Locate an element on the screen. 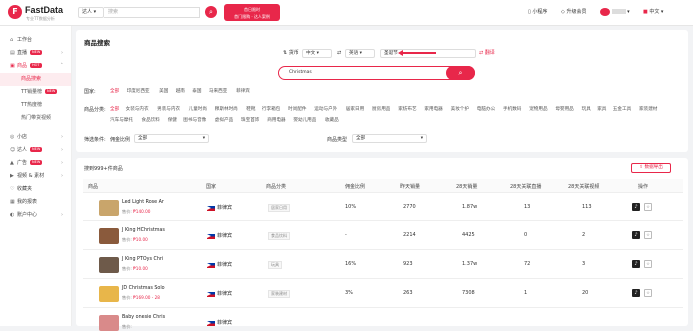 The image size is (693, 331). cat2-option: 虚拟产品 is located at coordinates (224, 120).